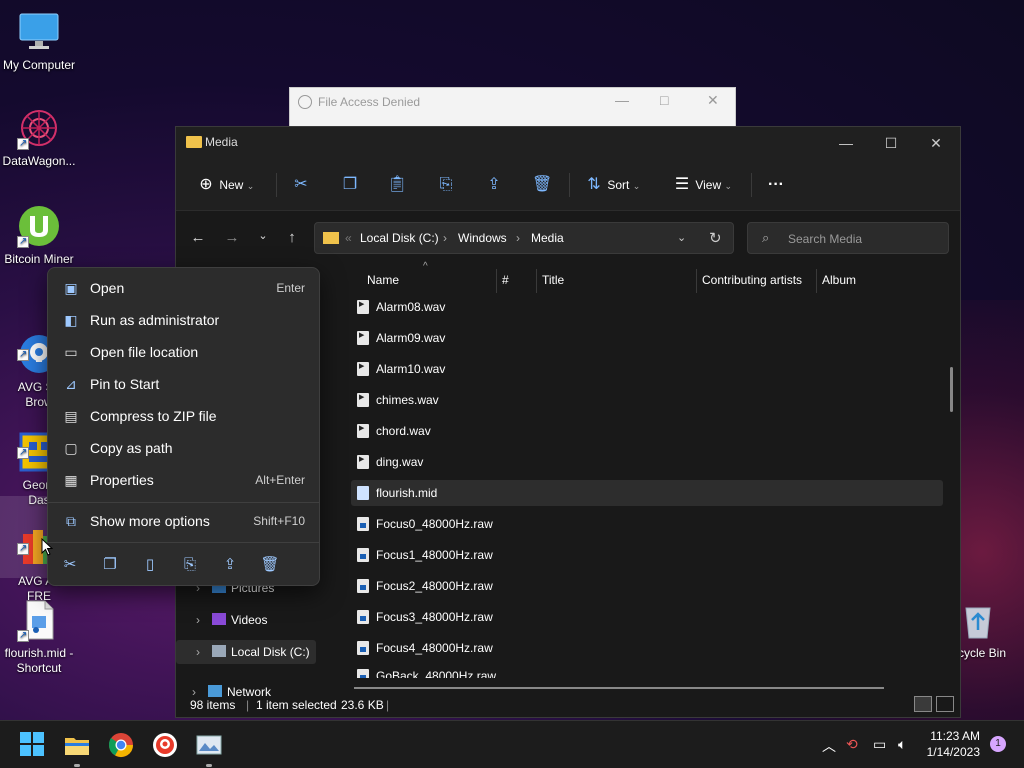 The width and height of the screenshot is (1024, 768). I want to click on image-viewer-icon, so click(209, 745).